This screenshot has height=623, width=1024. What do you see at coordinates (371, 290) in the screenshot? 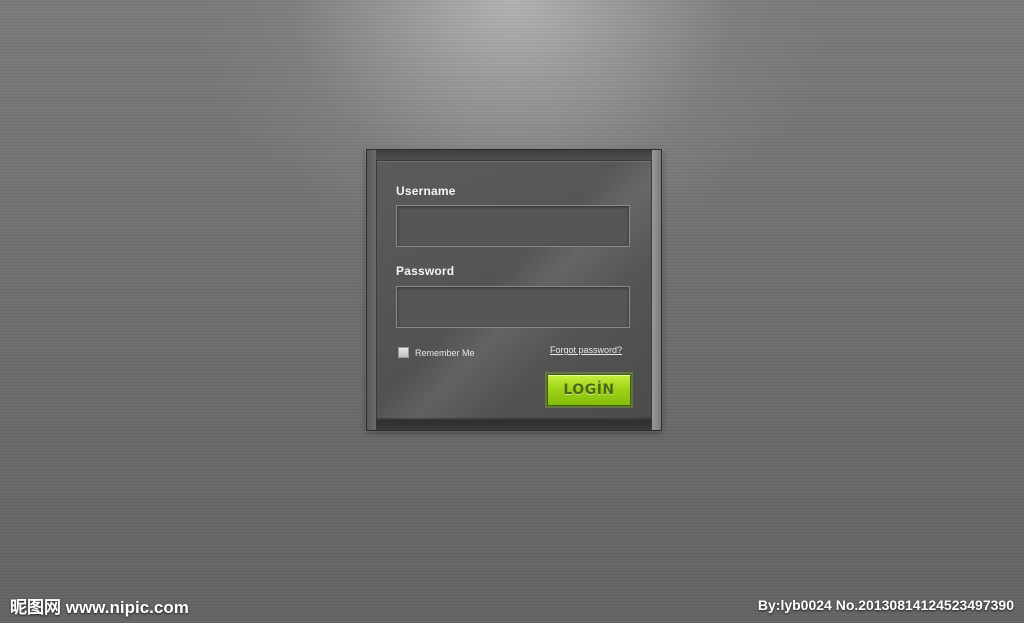
I see `panel-bevel-left` at bounding box center [371, 290].